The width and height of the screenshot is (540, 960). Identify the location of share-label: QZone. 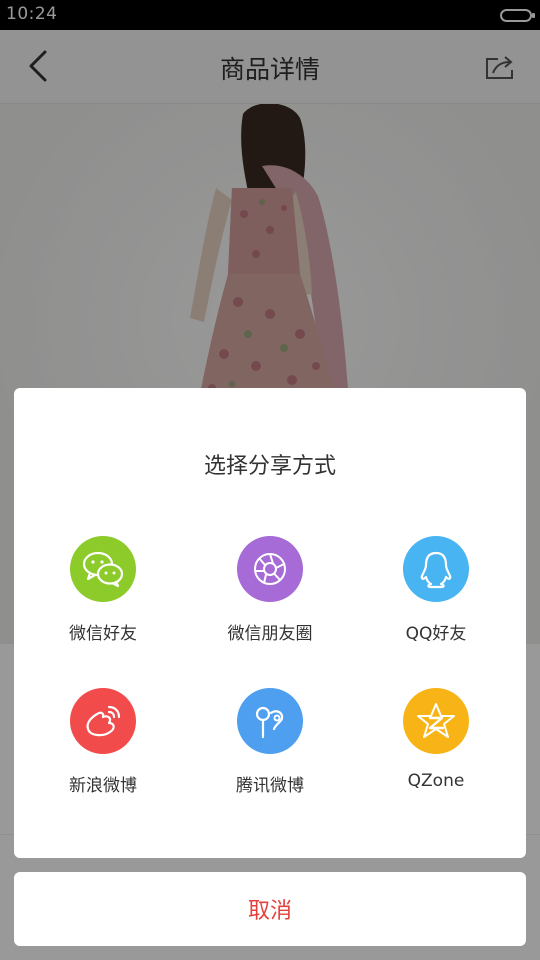
(436, 781).